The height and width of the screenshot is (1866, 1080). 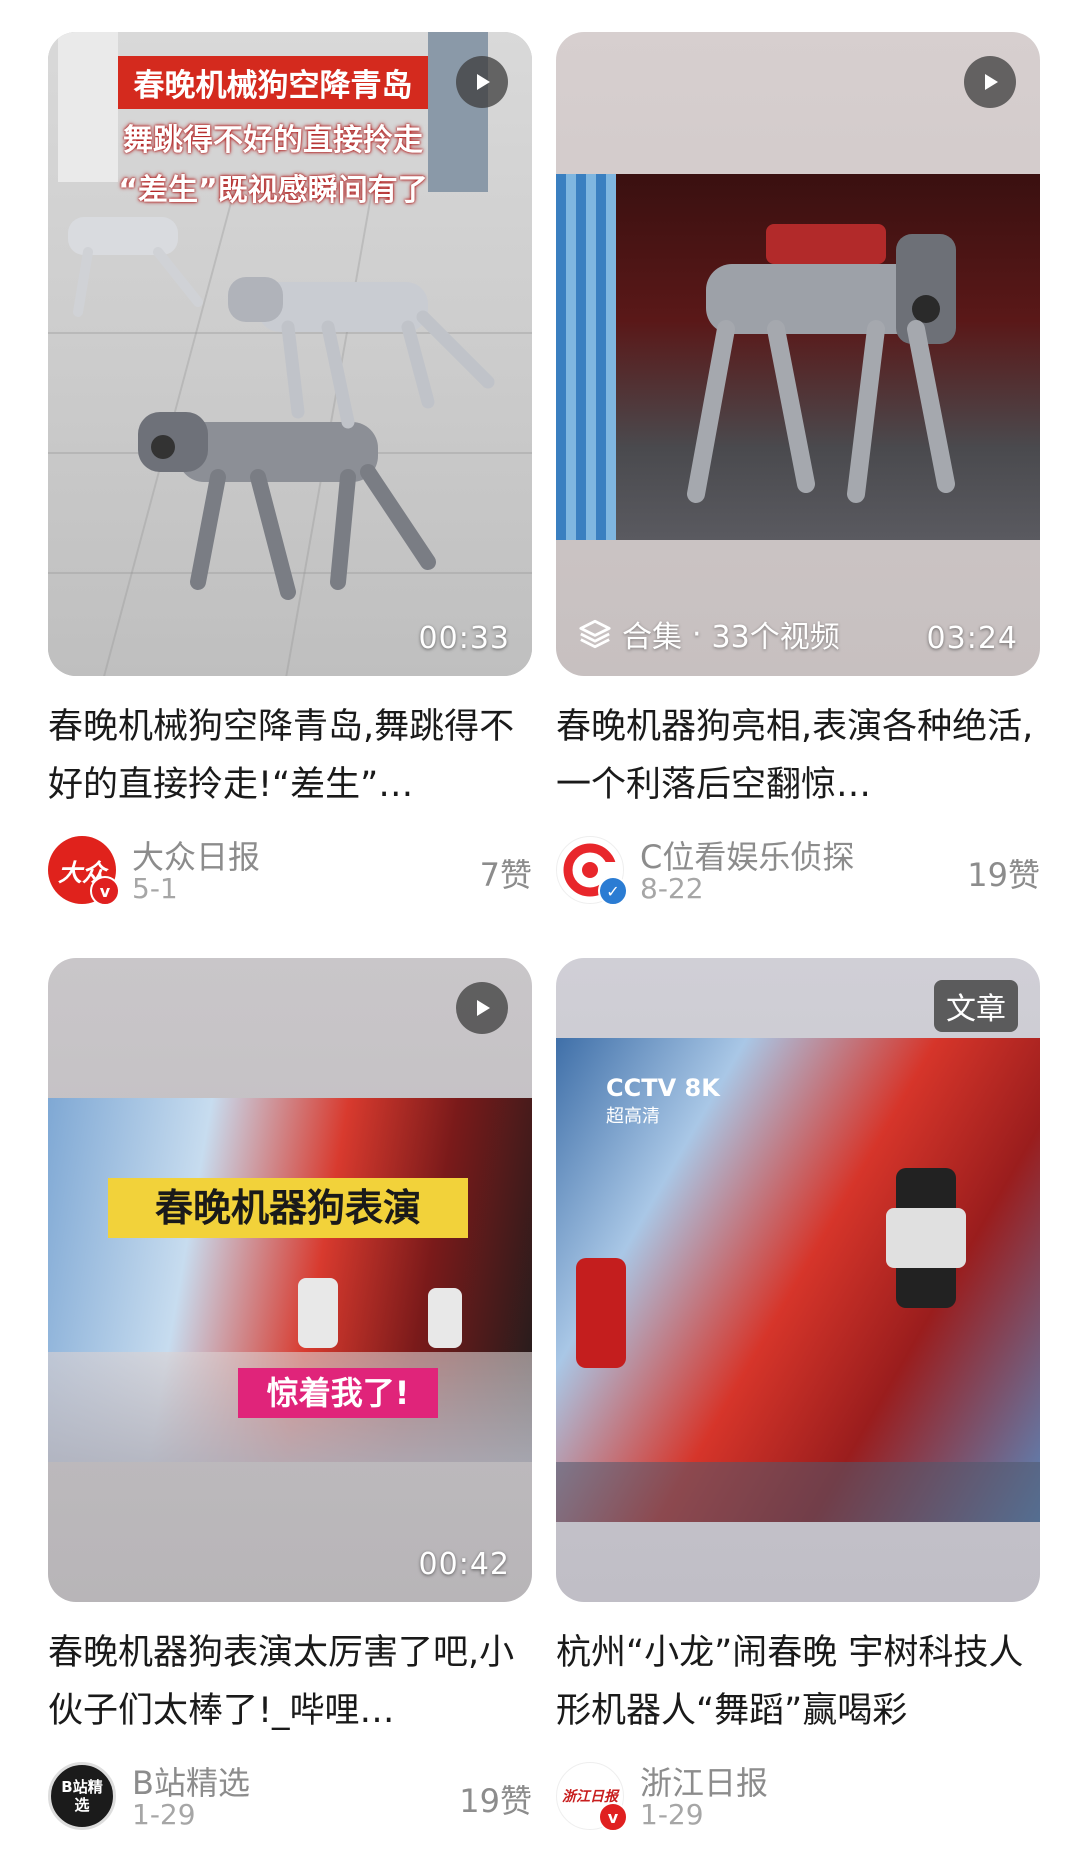 What do you see at coordinates (798, 1682) in the screenshot?
I see `card-title: 杭州“小龙”闹春晚 宇树科技人形机器人“舞蹈”赢喝彩` at bounding box center [798, 1682].